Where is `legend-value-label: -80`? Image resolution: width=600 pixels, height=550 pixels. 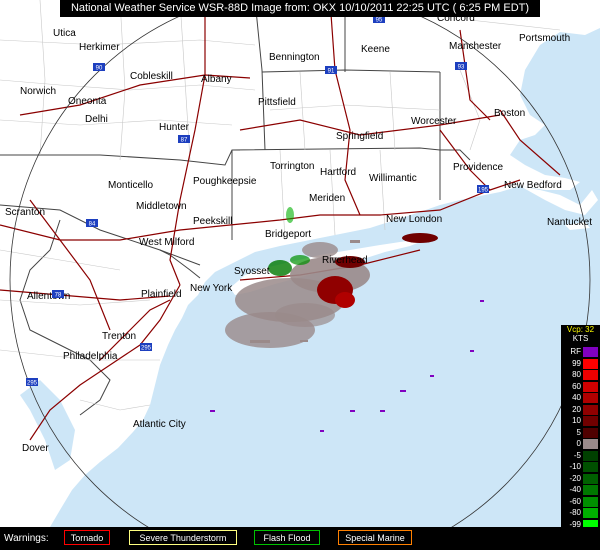 legend-value-label: -80 is located at coordinates (575, 512).